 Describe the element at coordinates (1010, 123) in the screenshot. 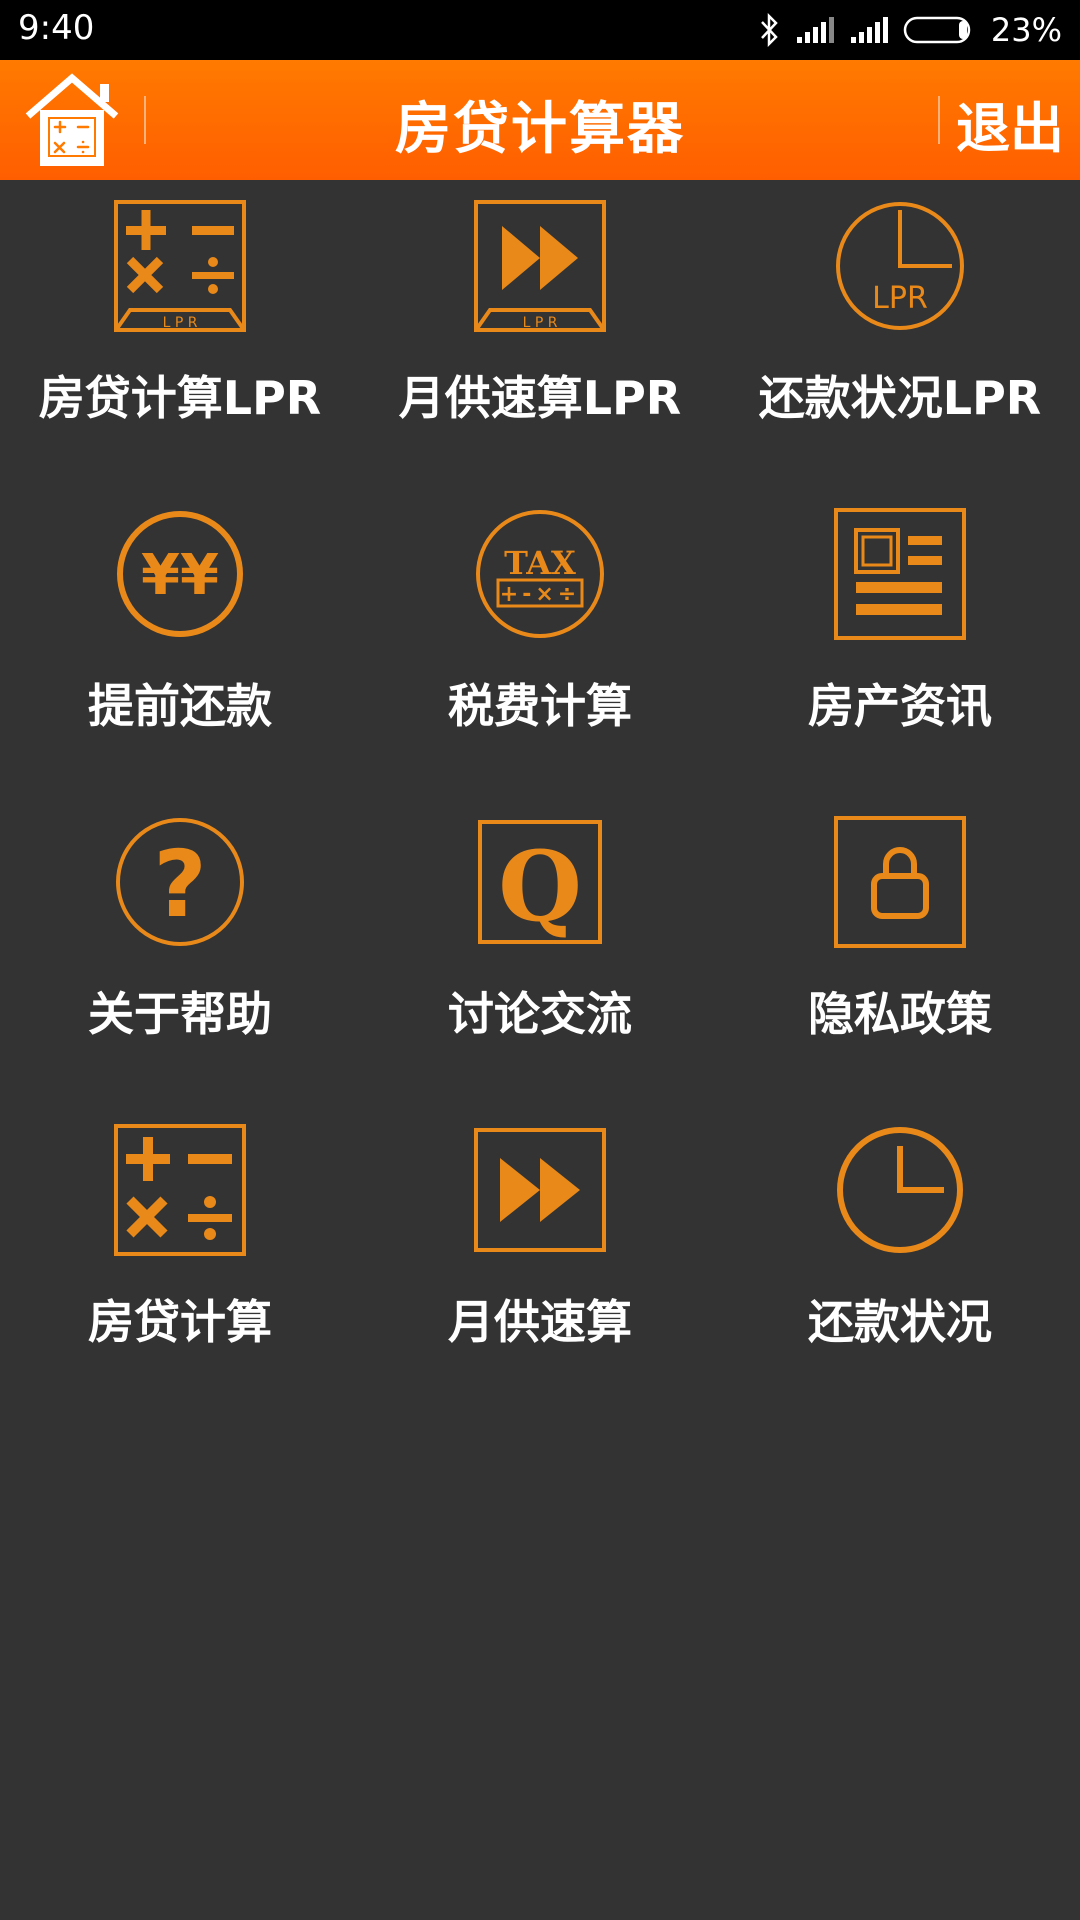

I see `exit-button: 退出` at that location.